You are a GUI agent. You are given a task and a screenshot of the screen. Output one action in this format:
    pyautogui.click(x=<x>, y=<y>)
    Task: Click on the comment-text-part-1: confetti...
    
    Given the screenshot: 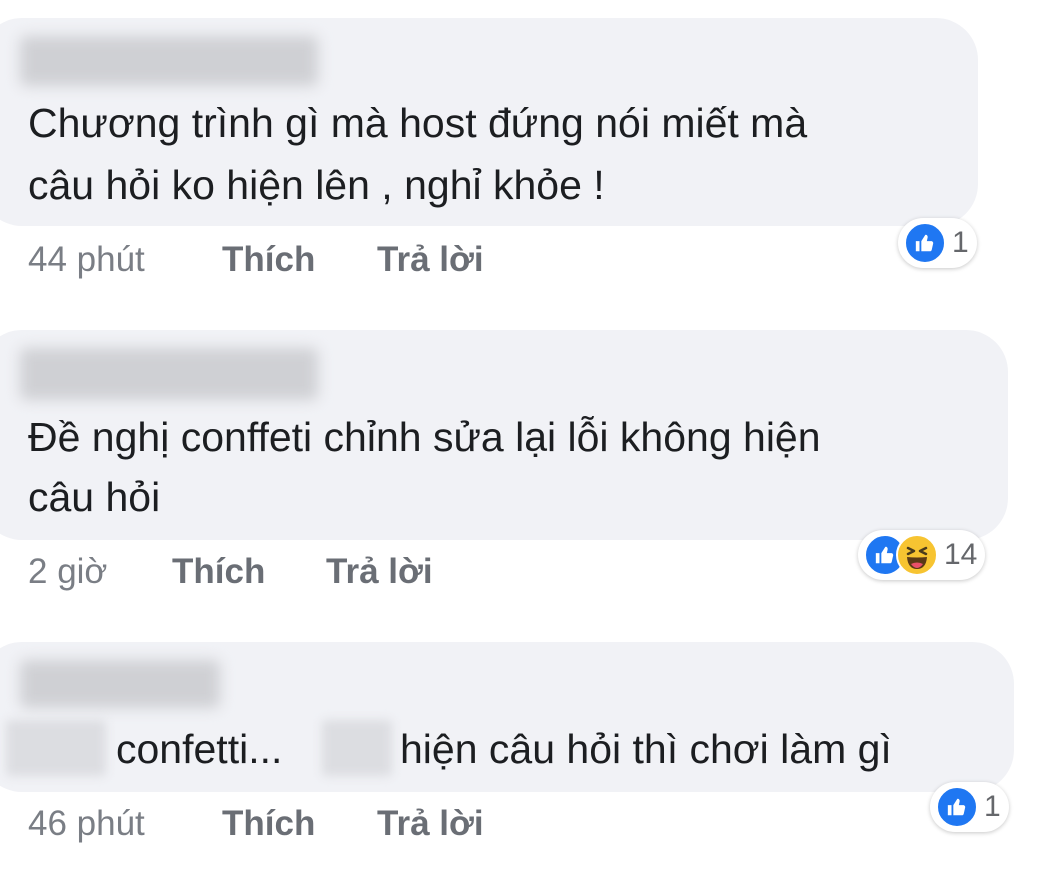 What is the action you would take?
    pyautogui.click(x=199, y=749)
    